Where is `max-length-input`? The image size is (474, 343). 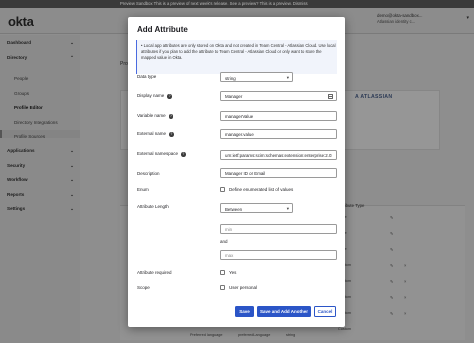
max-length-input is located at coordinates (278, 255).